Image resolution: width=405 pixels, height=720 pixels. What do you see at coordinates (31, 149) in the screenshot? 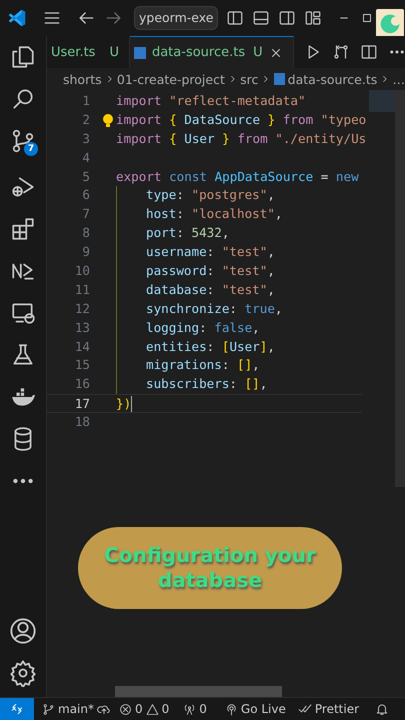
I see `notification-badge: 7` at bounding box center [31, 149].